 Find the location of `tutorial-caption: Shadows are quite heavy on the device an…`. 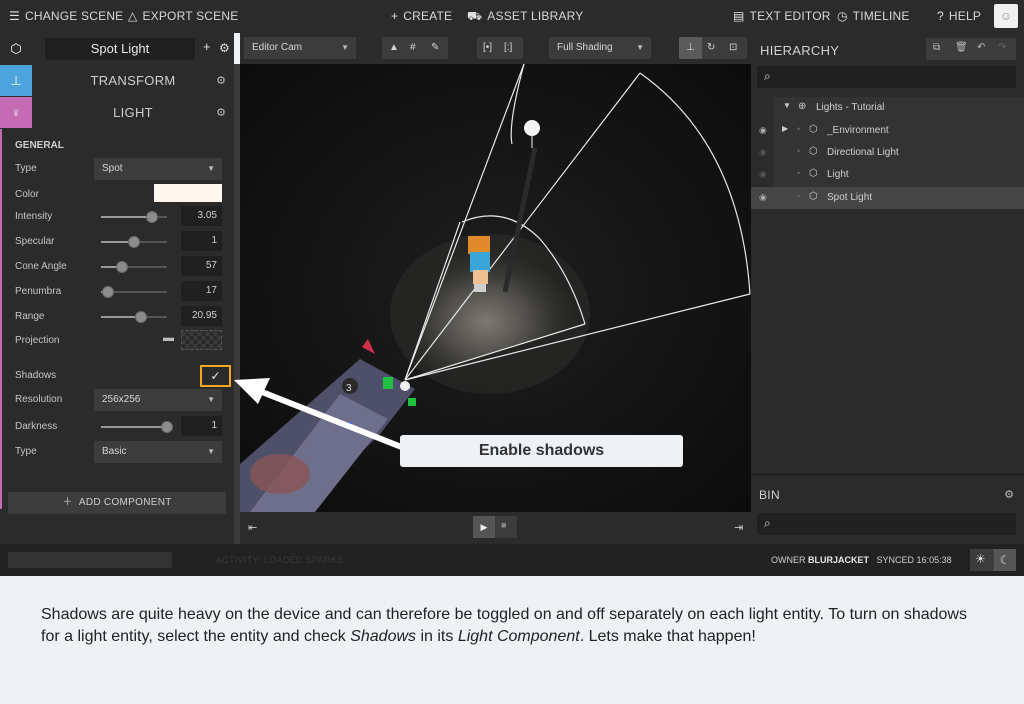

tutorial-caption: Shadows are quite heavy on the device an… is located at coordinates (504, 625).